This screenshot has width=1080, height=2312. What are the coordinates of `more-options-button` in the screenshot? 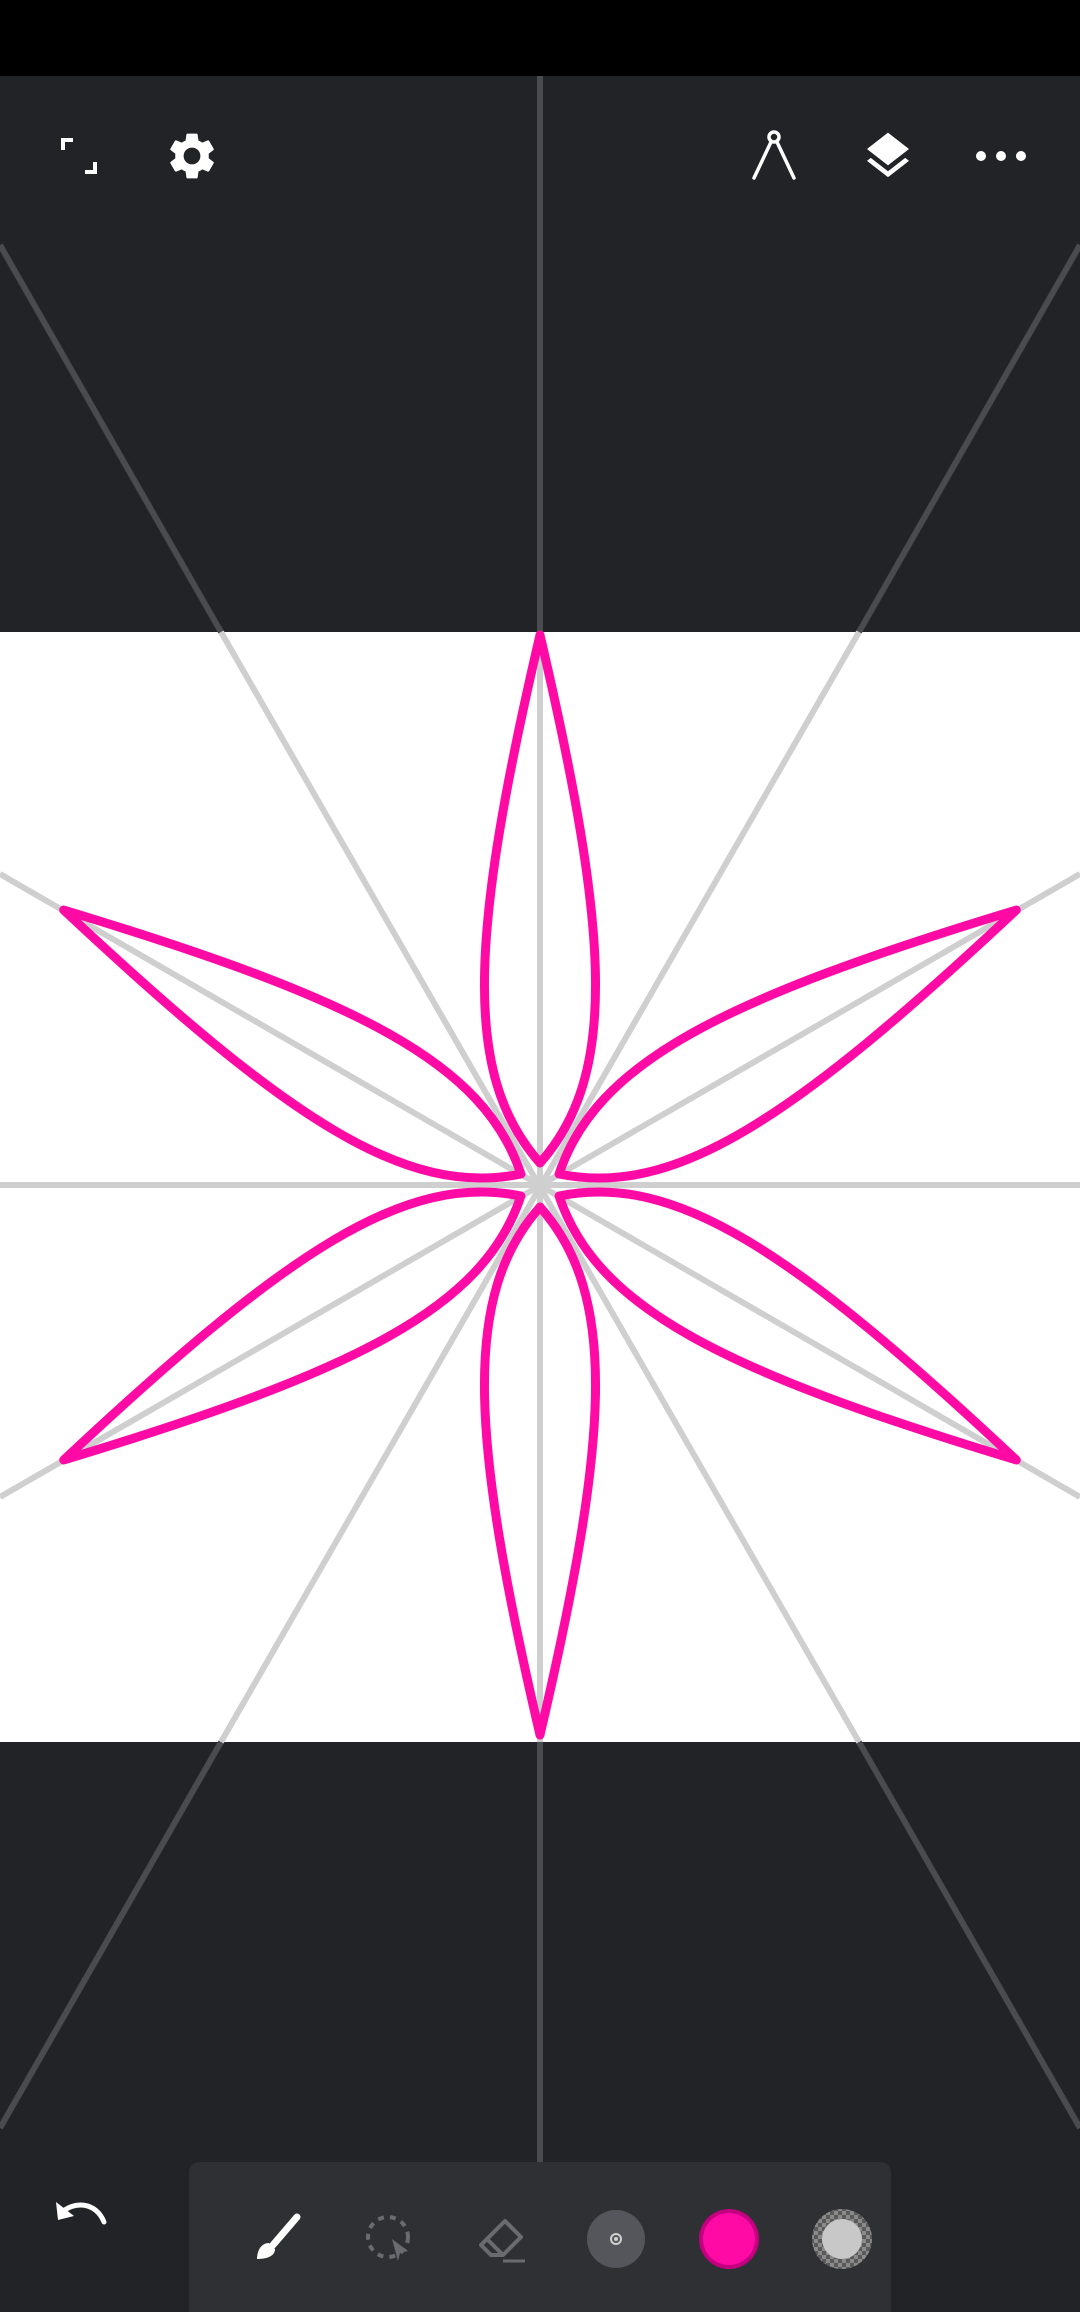 It's located at (1001, 156).